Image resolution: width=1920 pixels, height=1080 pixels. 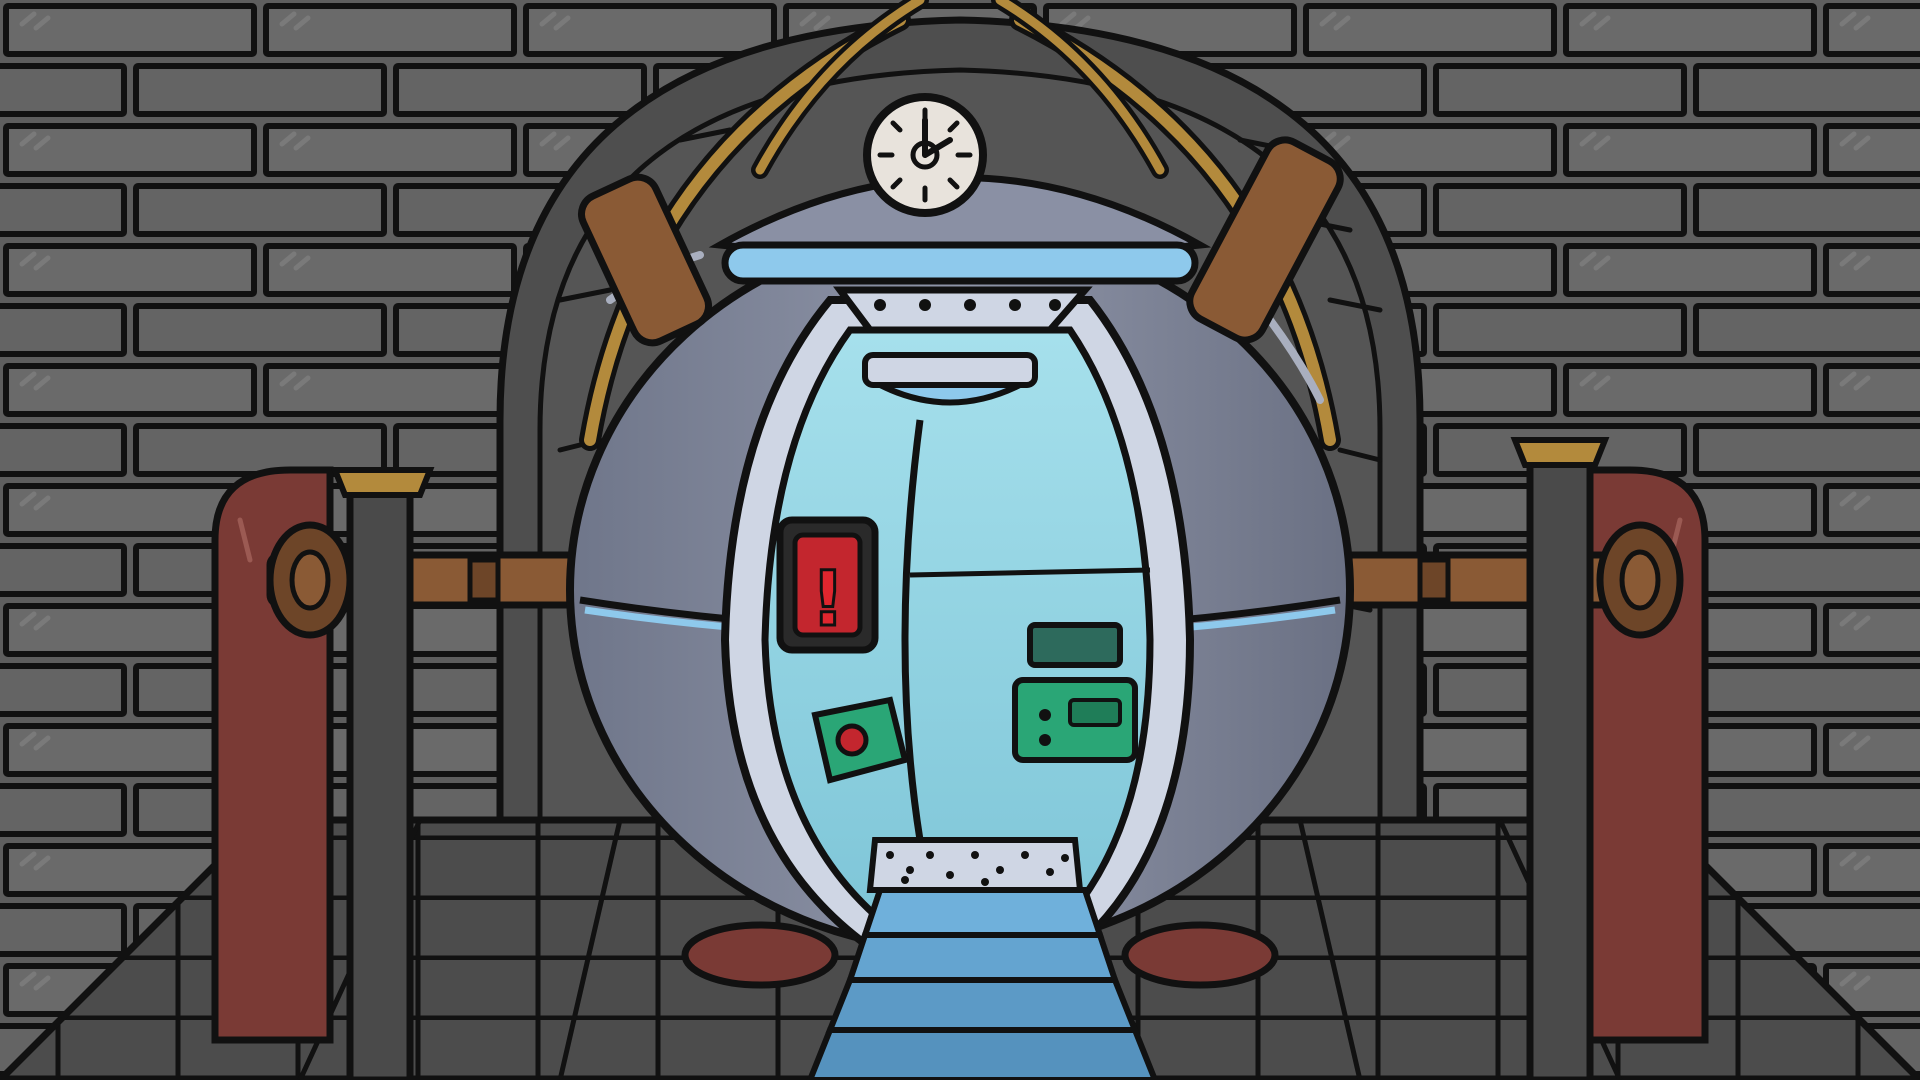 I want to click on alert-screen-icon: !, so click(x=827, y=585).